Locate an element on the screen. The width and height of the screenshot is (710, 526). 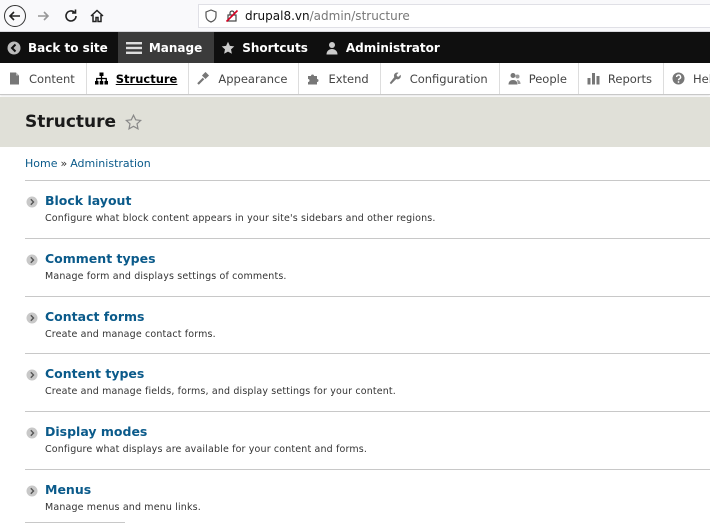
breadcrumb-administration: Administration is located at coordinates (110, 163).